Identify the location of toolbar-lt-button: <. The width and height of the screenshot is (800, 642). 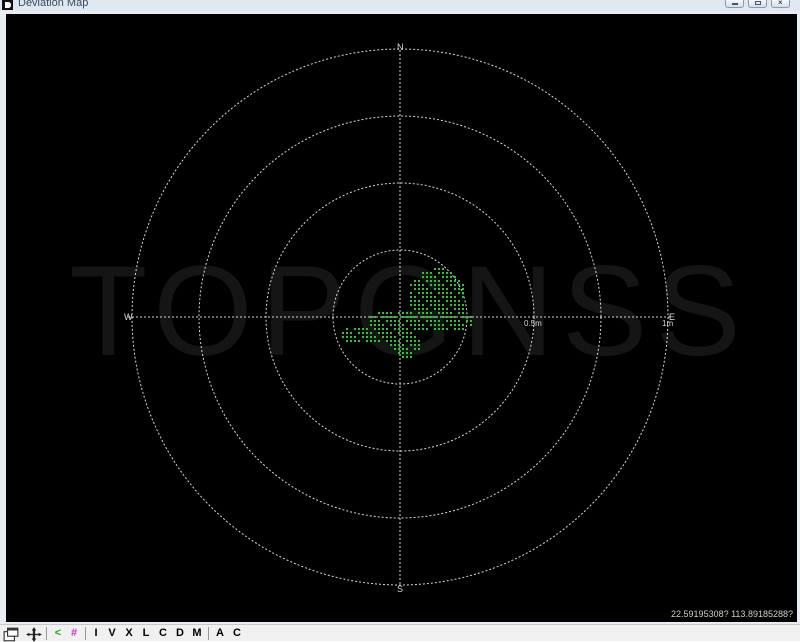
(58, 633).